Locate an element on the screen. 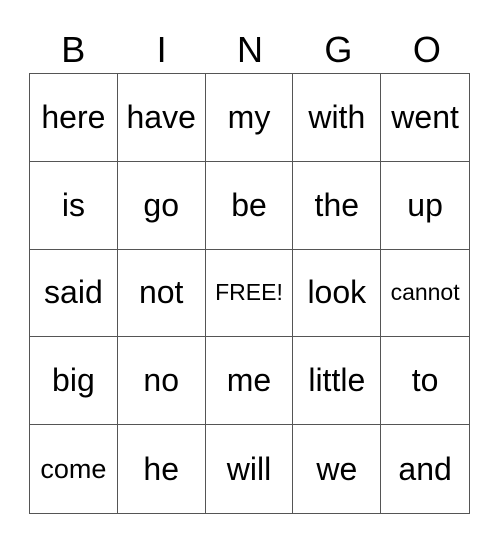  bingo-header: B I N G O is located at coordinates (250, 50).